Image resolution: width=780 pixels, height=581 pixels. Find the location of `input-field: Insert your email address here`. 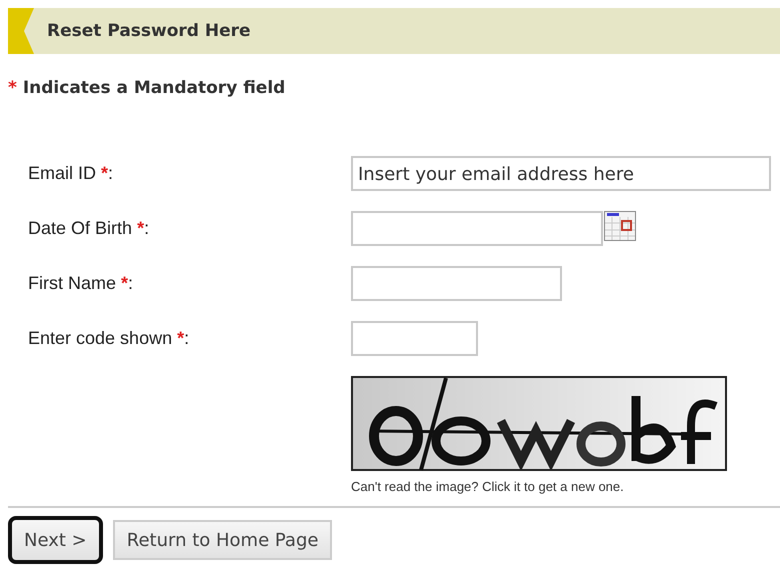

input-field: Insert your email address here is located at coordinates (561, 173).